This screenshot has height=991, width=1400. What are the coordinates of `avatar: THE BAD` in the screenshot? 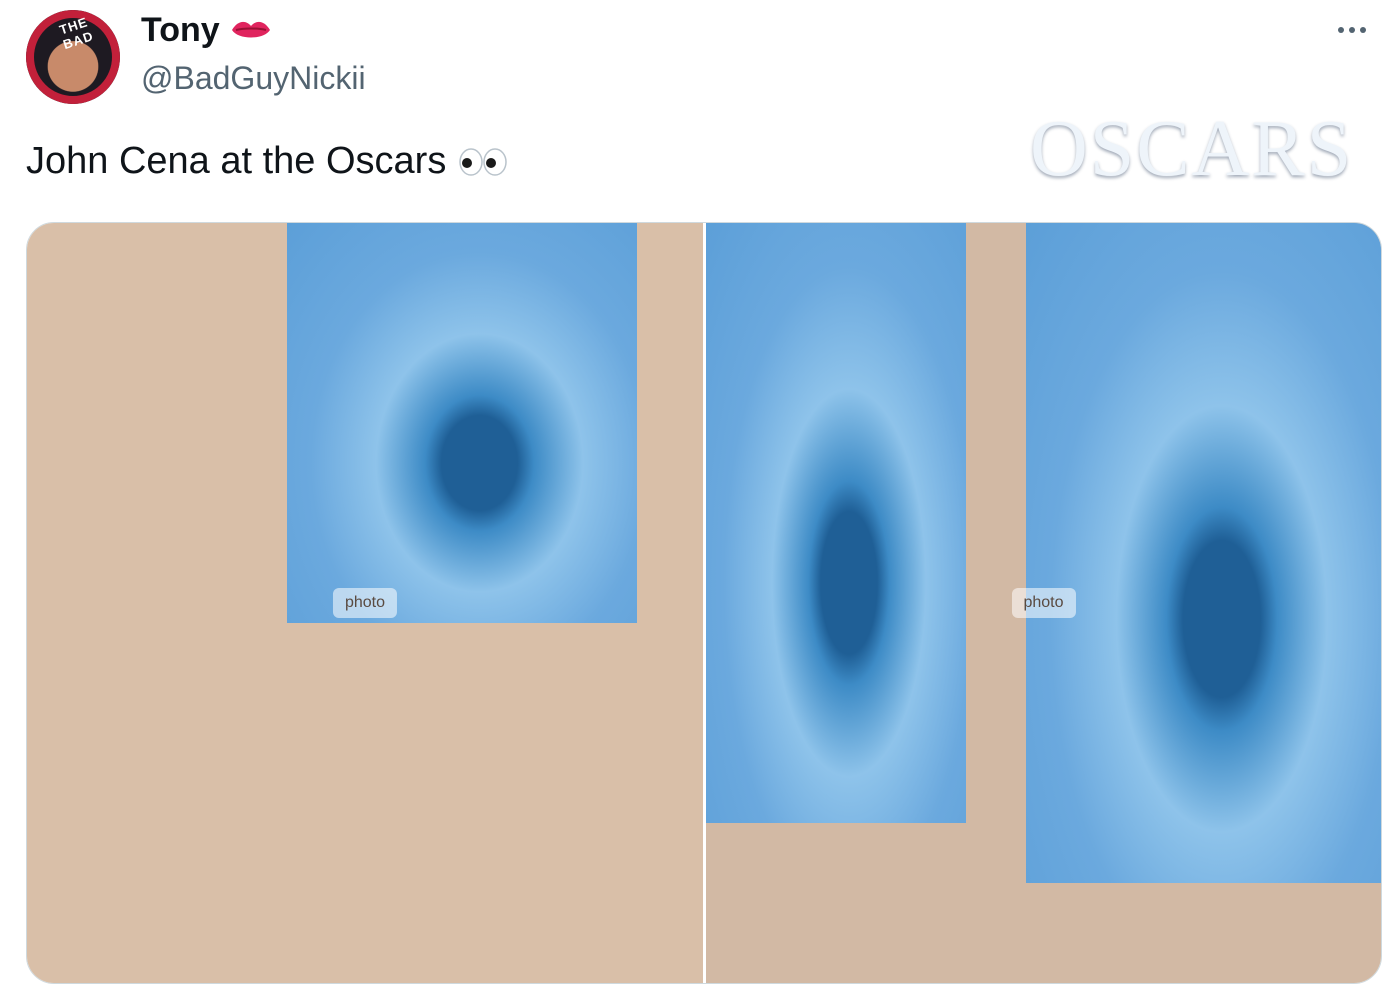 It's located at (73, 57).